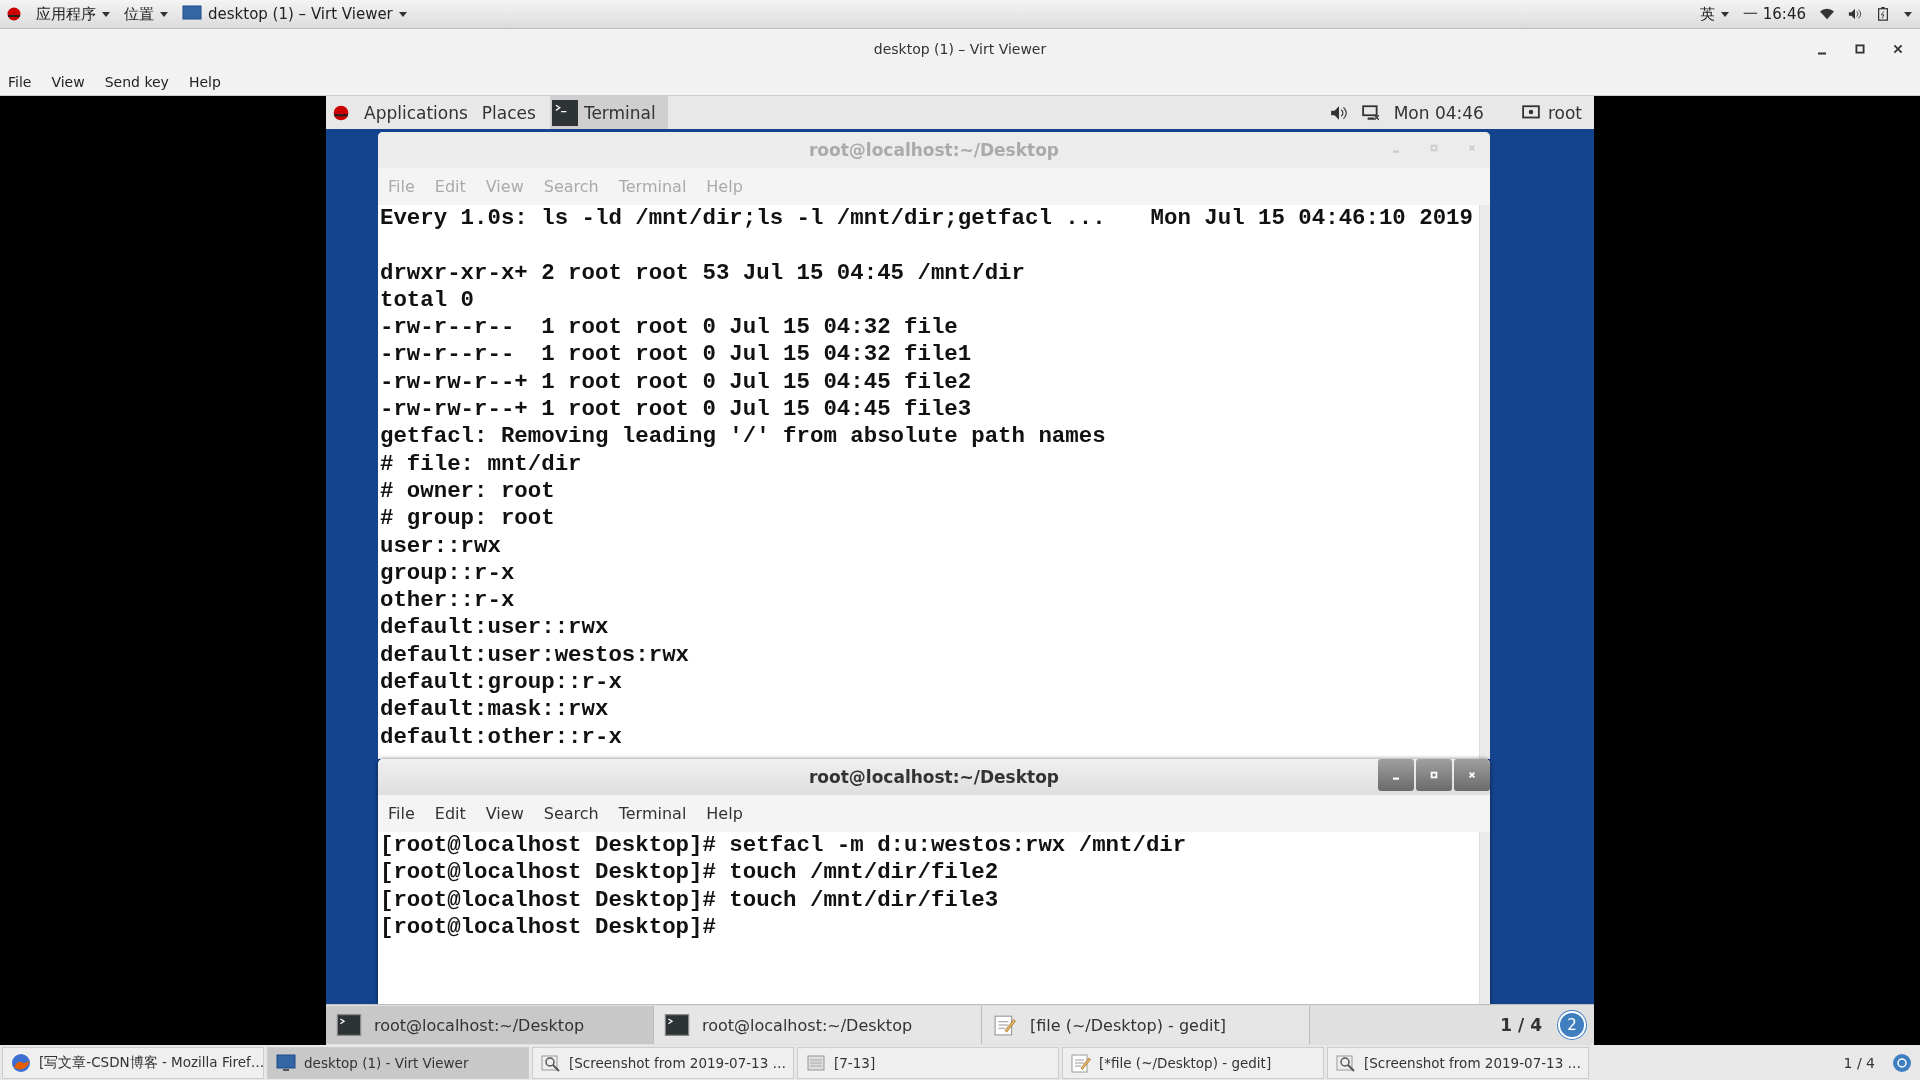 The height and width of the screenshot is (1080, 1920). Describe the element at coordinates (1193, 1062) in the screenshot. I see `taskbar-item: [*file (~/Desktop) - gedit]` at that location.